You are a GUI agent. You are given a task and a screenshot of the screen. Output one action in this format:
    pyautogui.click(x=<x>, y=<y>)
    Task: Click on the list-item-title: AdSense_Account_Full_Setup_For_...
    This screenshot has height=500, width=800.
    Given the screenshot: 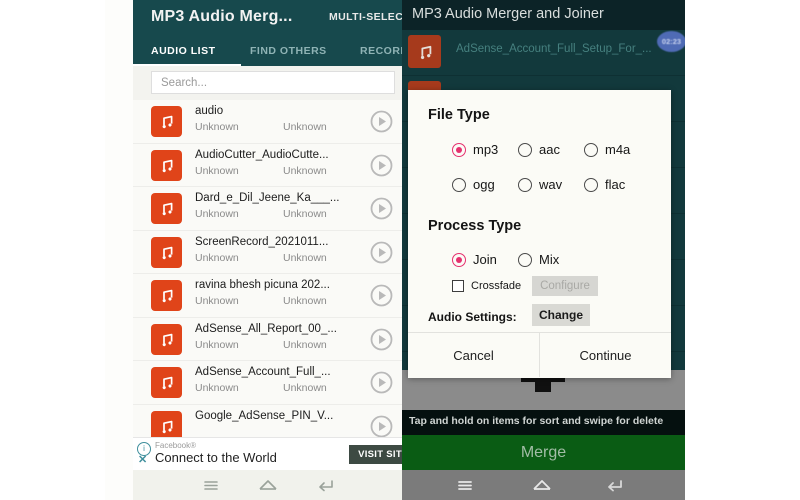 What is the action you would take?
    pyautogui.click(x=554, y=49)
    